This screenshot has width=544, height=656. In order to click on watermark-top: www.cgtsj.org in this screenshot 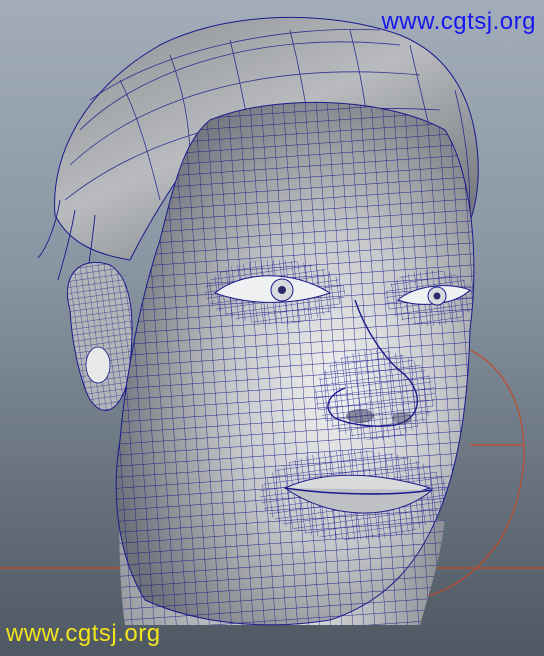, I will do `click(458, 21)`.